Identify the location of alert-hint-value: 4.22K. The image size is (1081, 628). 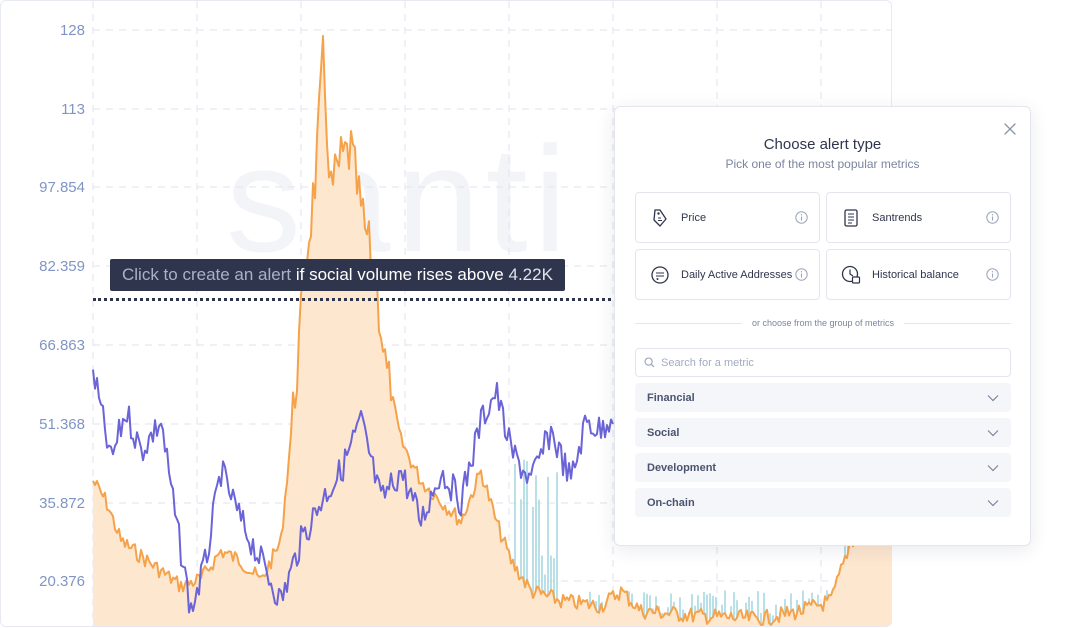
(530, 274).